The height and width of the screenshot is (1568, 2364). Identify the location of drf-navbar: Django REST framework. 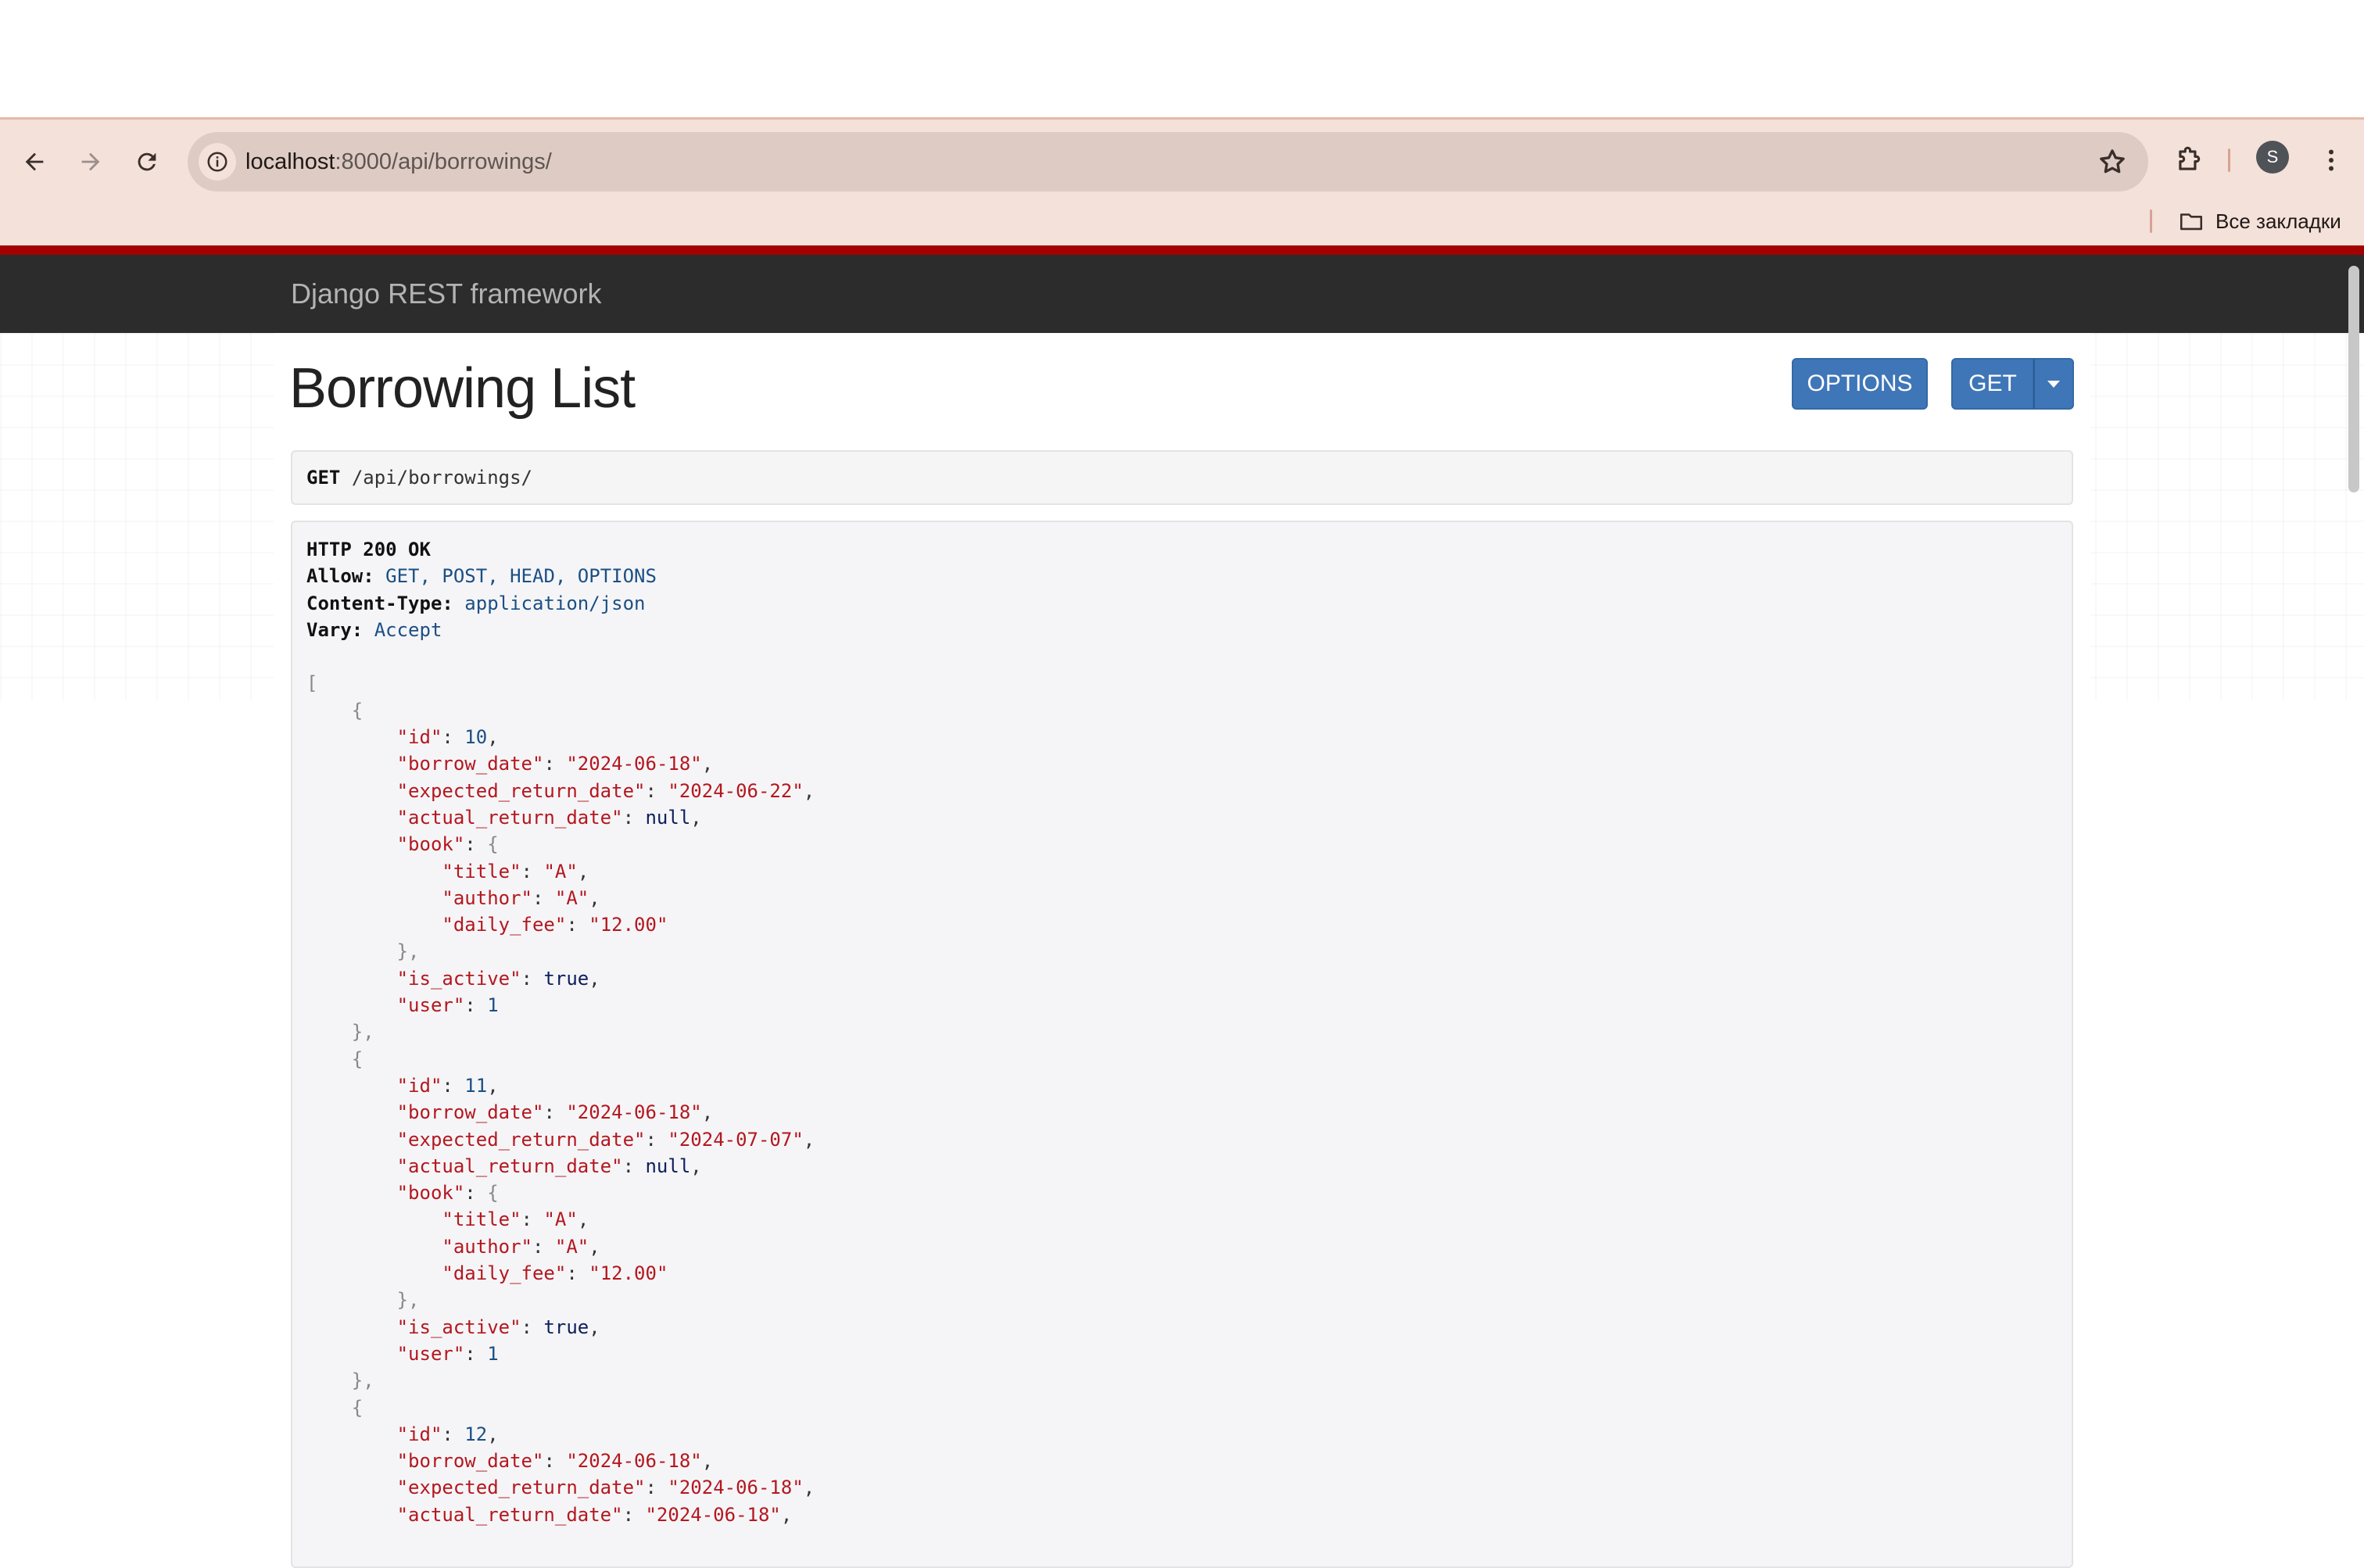
(1182, 289).